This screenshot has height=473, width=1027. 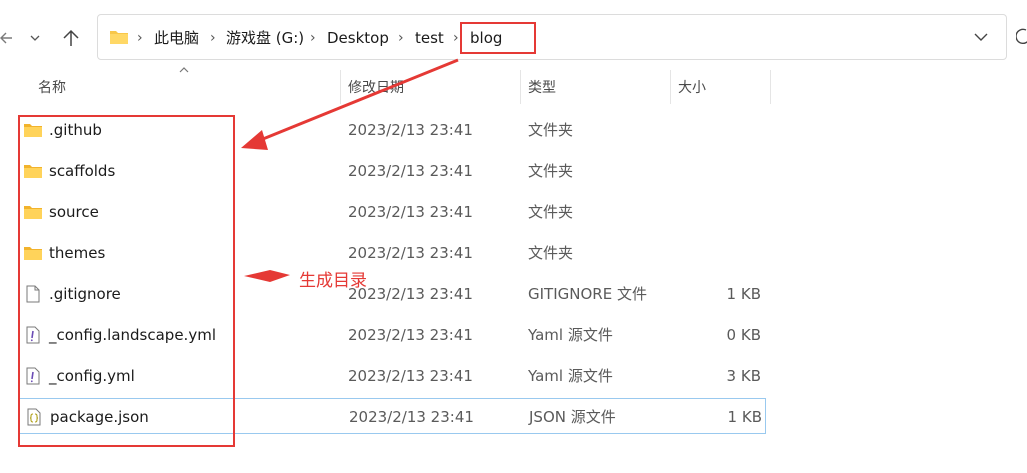 I want to click on annotation-arrows, so click(x=350, y=170).